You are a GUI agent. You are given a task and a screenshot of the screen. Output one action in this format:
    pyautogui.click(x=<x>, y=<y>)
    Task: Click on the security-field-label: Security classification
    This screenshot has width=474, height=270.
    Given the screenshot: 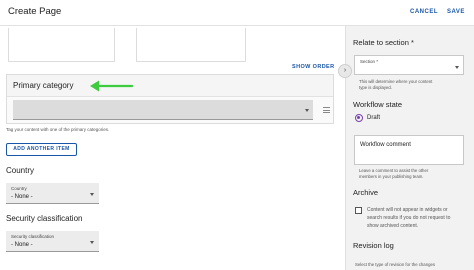 What is the action you would take?
    pyautogui.click(x=33, y=236)
    